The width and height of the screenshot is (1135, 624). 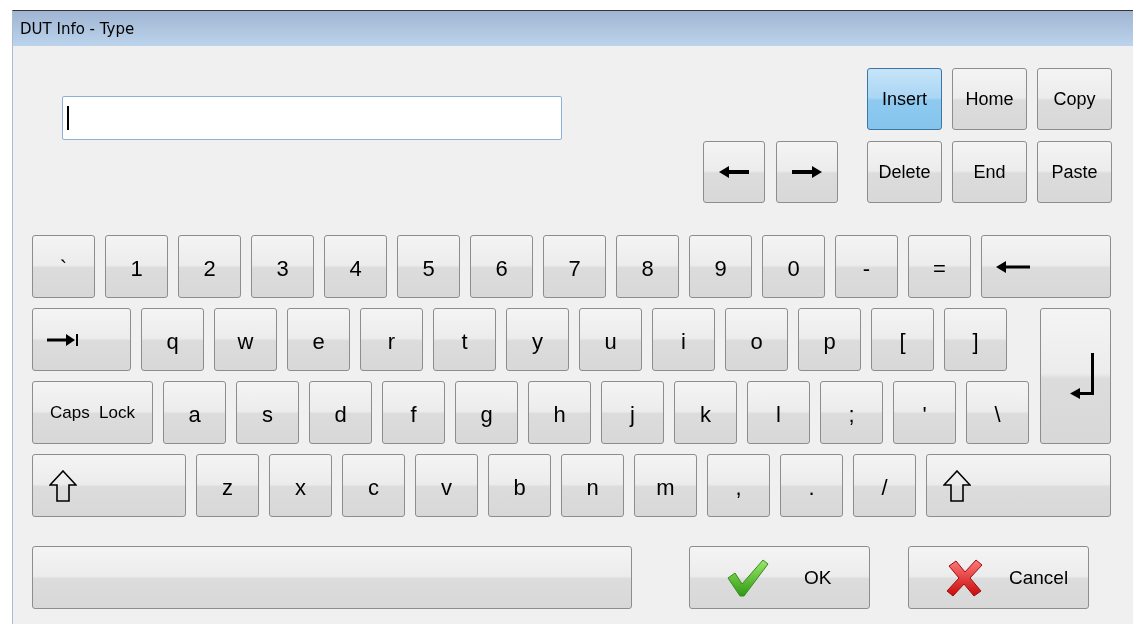 I want to click on tab-key, so click(x=81, y=339).